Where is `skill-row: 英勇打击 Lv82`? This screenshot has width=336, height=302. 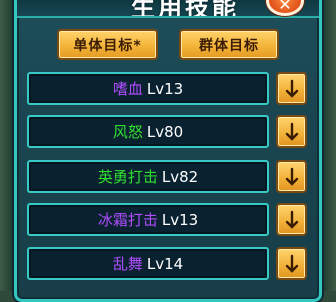
skill-row: 英勇打击 Lv82 is located at coordinates (148, 176).